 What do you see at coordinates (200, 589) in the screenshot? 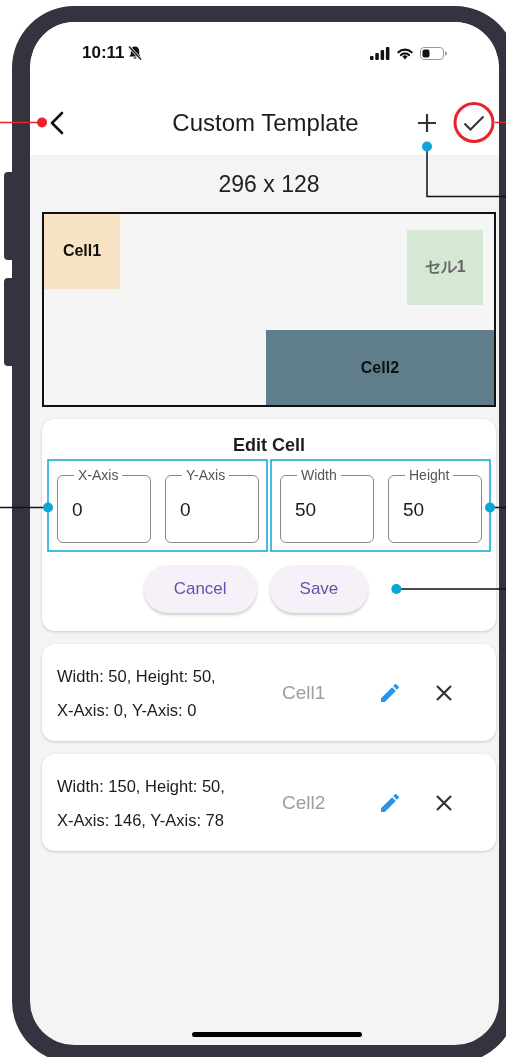
I see `pill-button: Cancel` at bounding box center [200, 589].